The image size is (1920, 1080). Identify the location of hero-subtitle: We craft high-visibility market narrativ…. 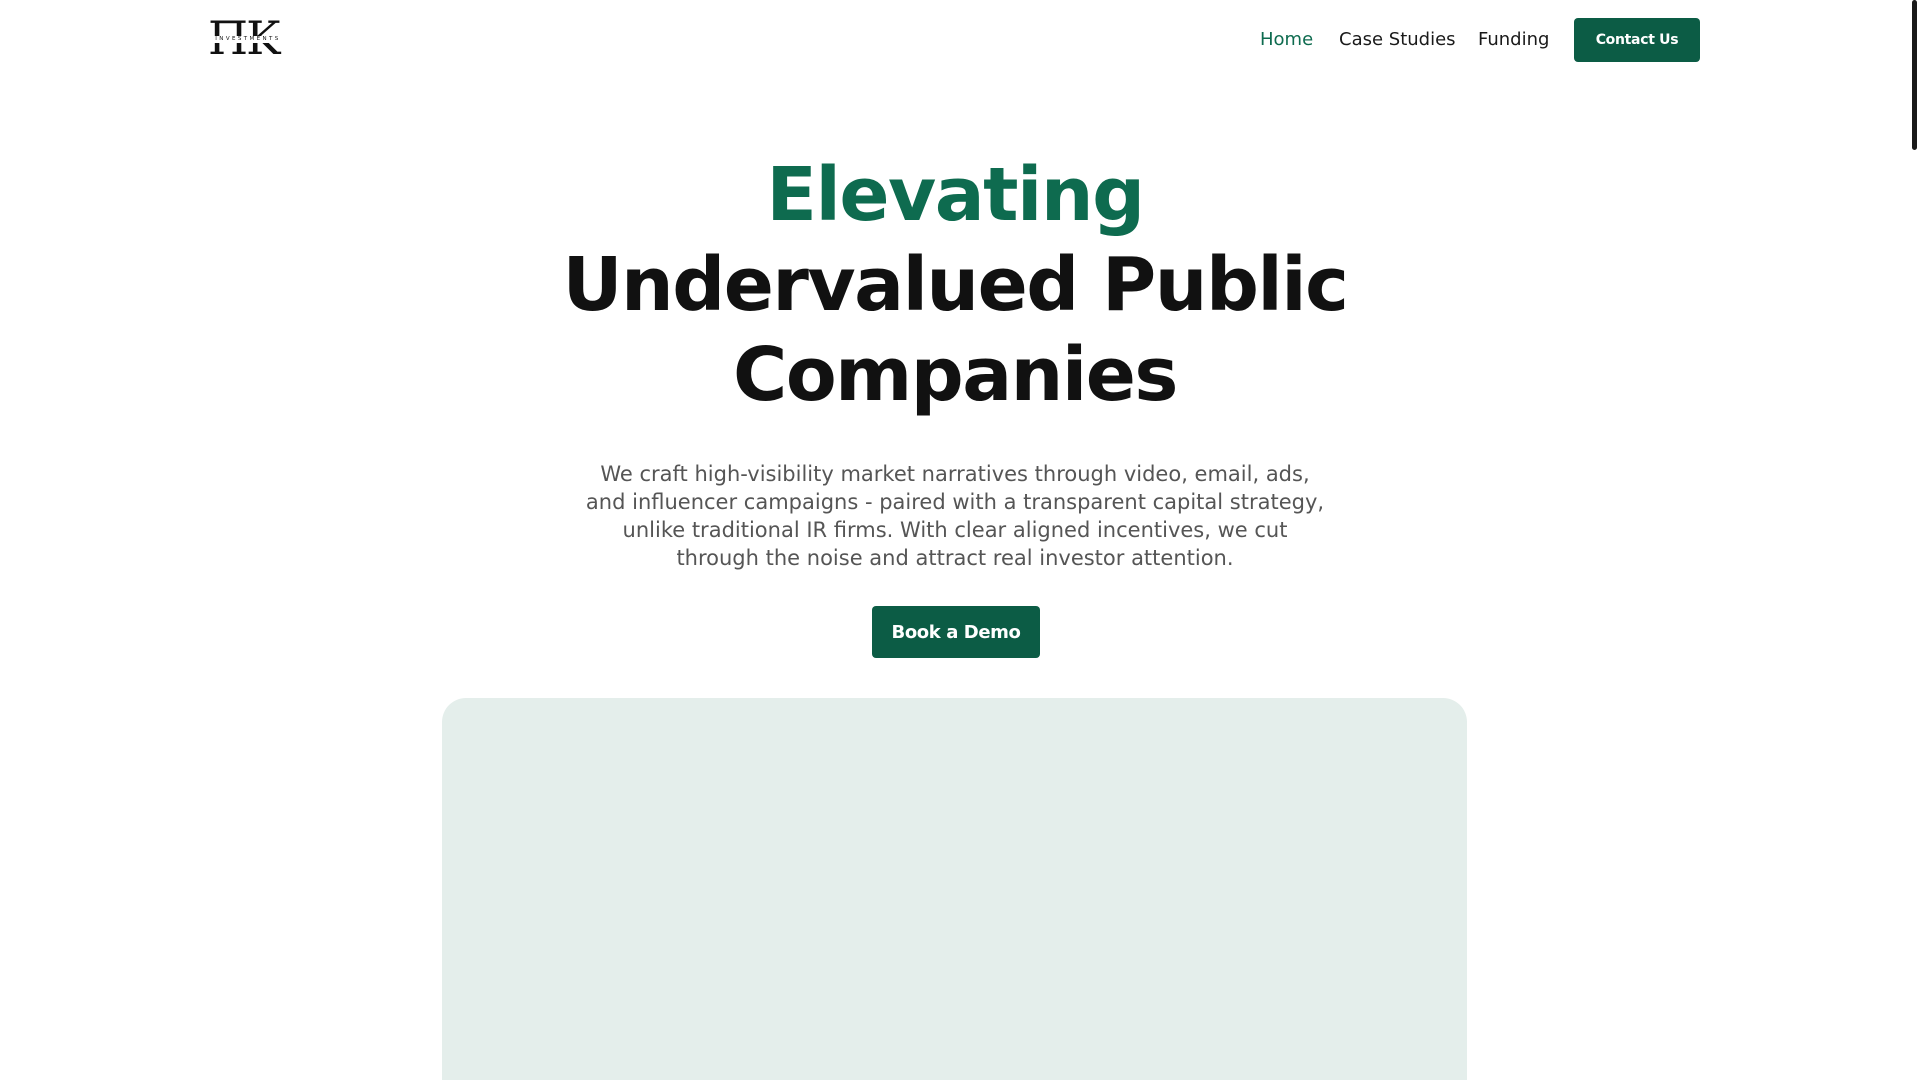
(955, 516).